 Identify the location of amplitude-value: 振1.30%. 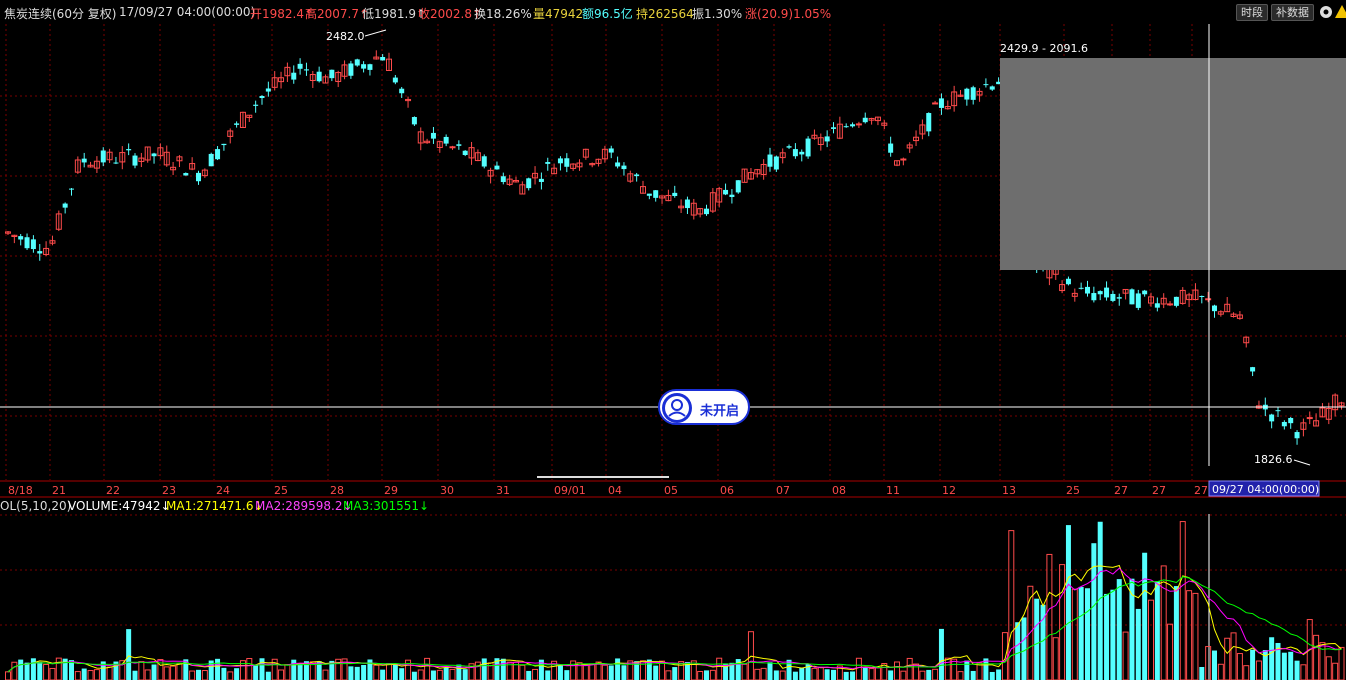
(717, 14).